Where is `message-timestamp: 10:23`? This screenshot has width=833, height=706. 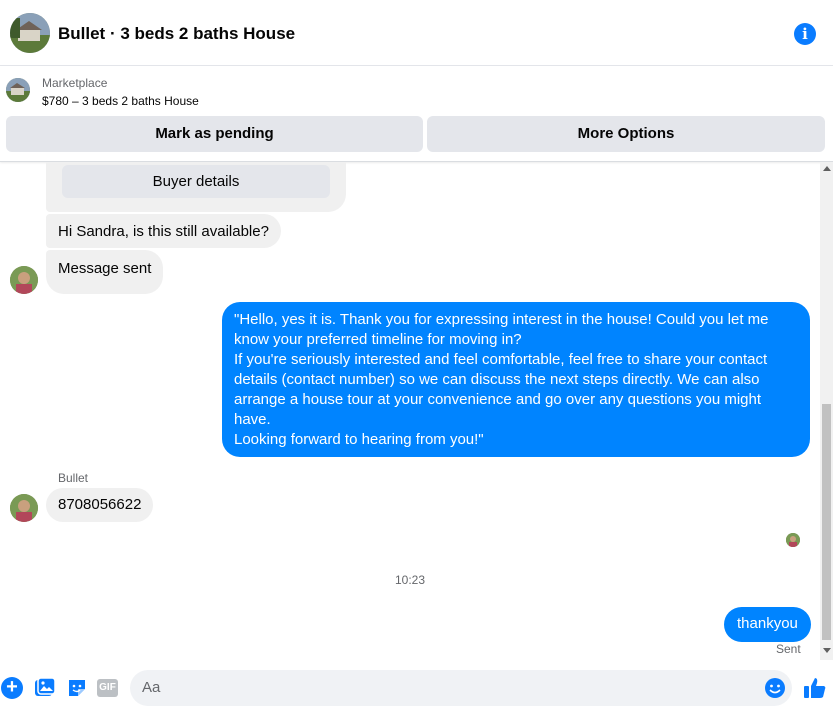
message-timestamp: 10:23 is located at coordinates (410, 580).